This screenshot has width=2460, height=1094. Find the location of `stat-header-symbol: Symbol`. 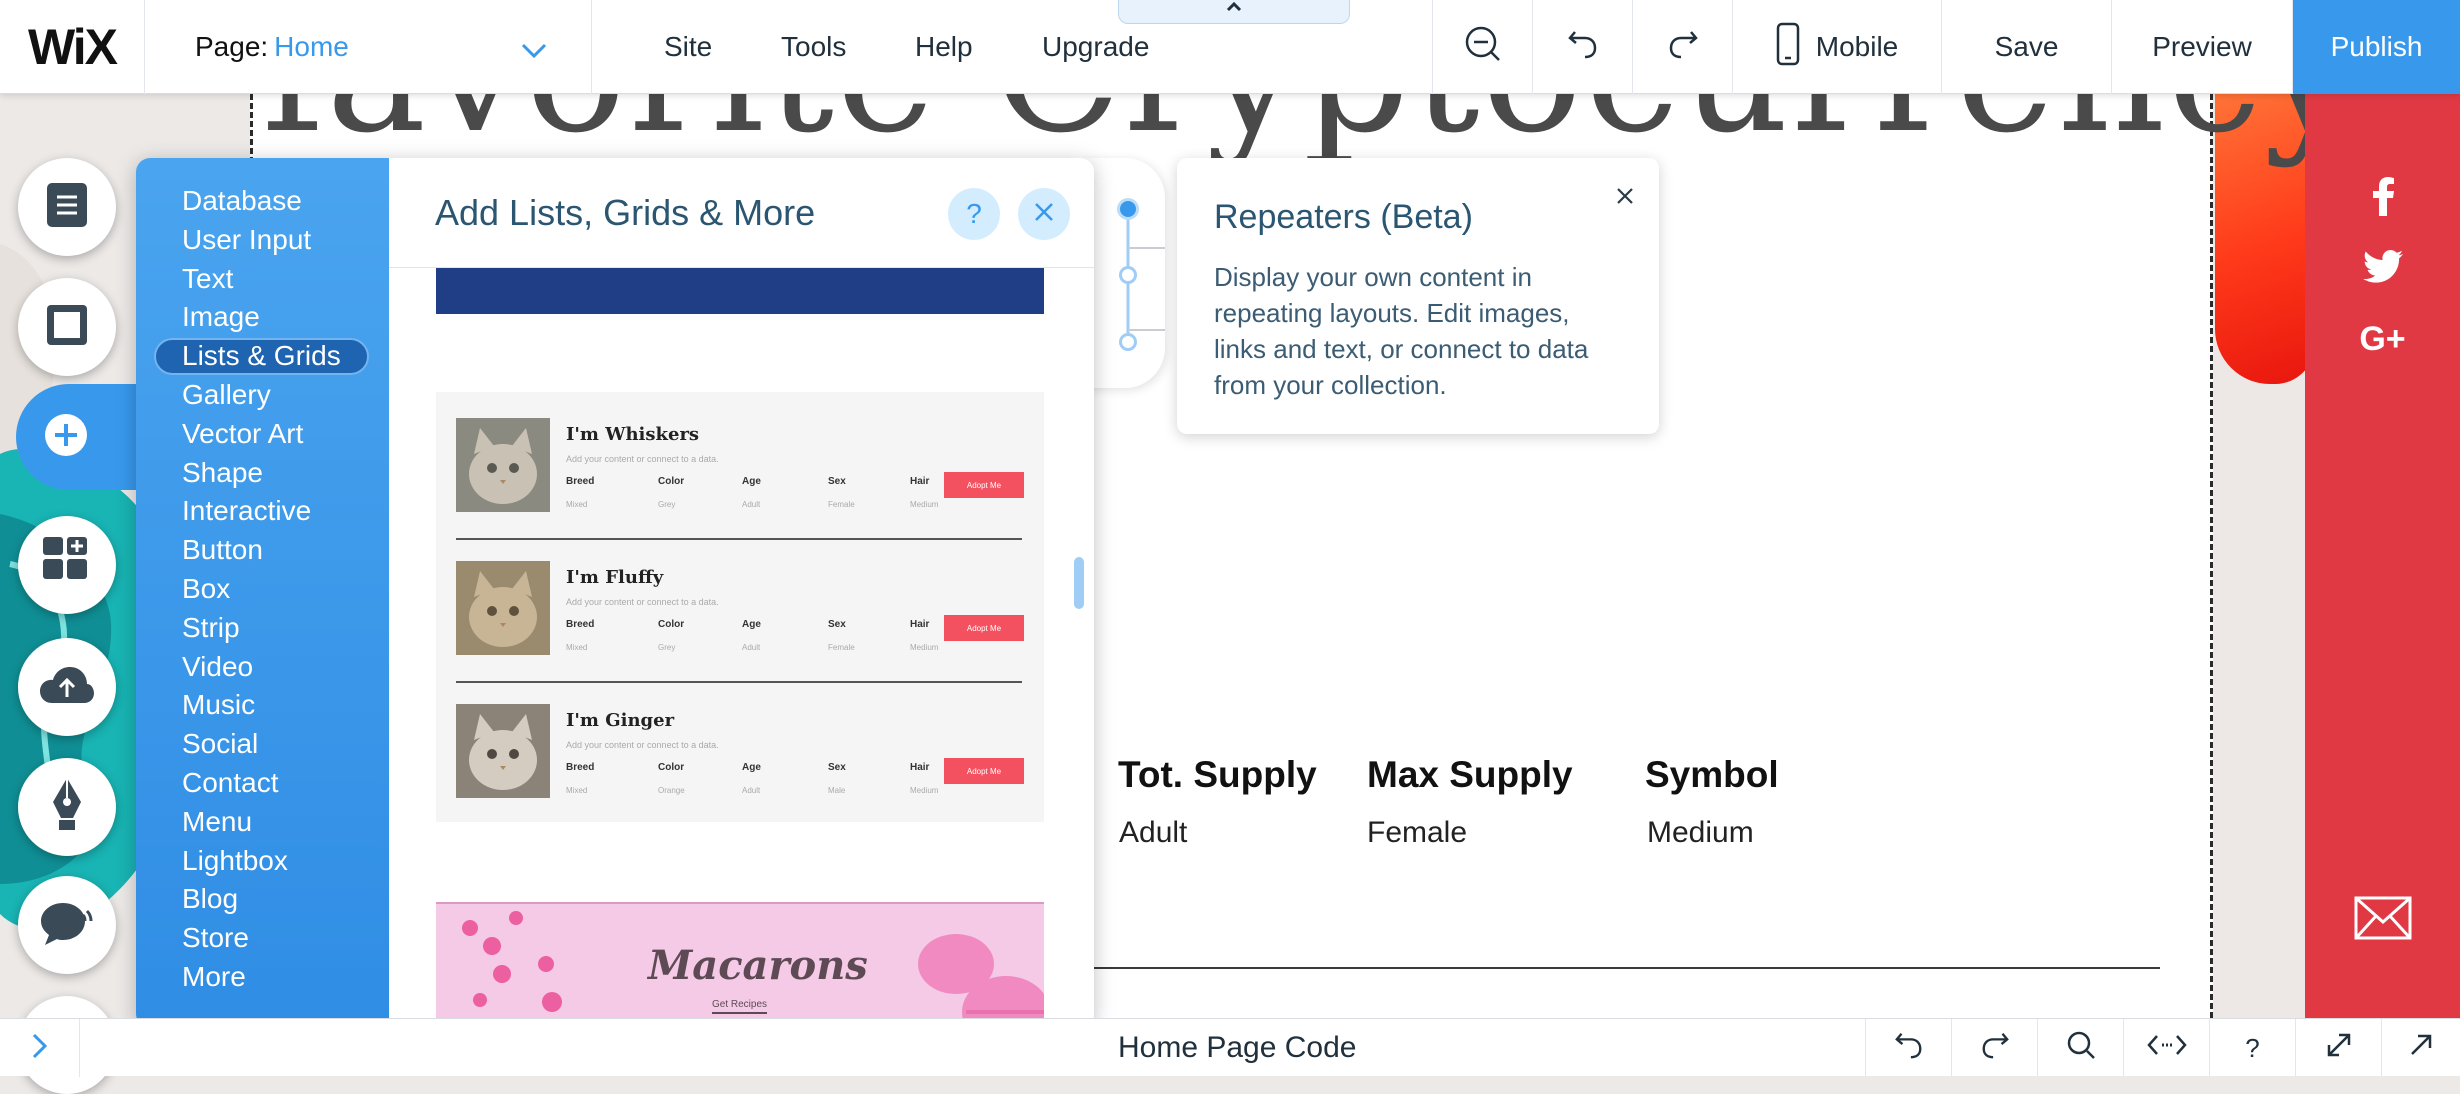

stat-header-symbol: Symbol is located at coordinates (1712, 775).